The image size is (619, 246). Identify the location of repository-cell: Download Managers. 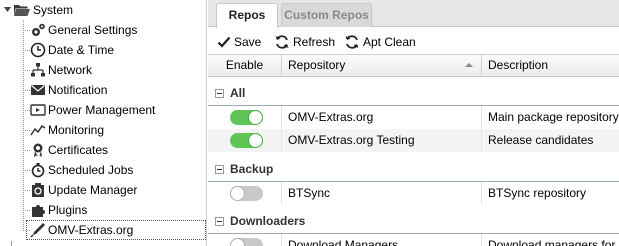
(382, 240).